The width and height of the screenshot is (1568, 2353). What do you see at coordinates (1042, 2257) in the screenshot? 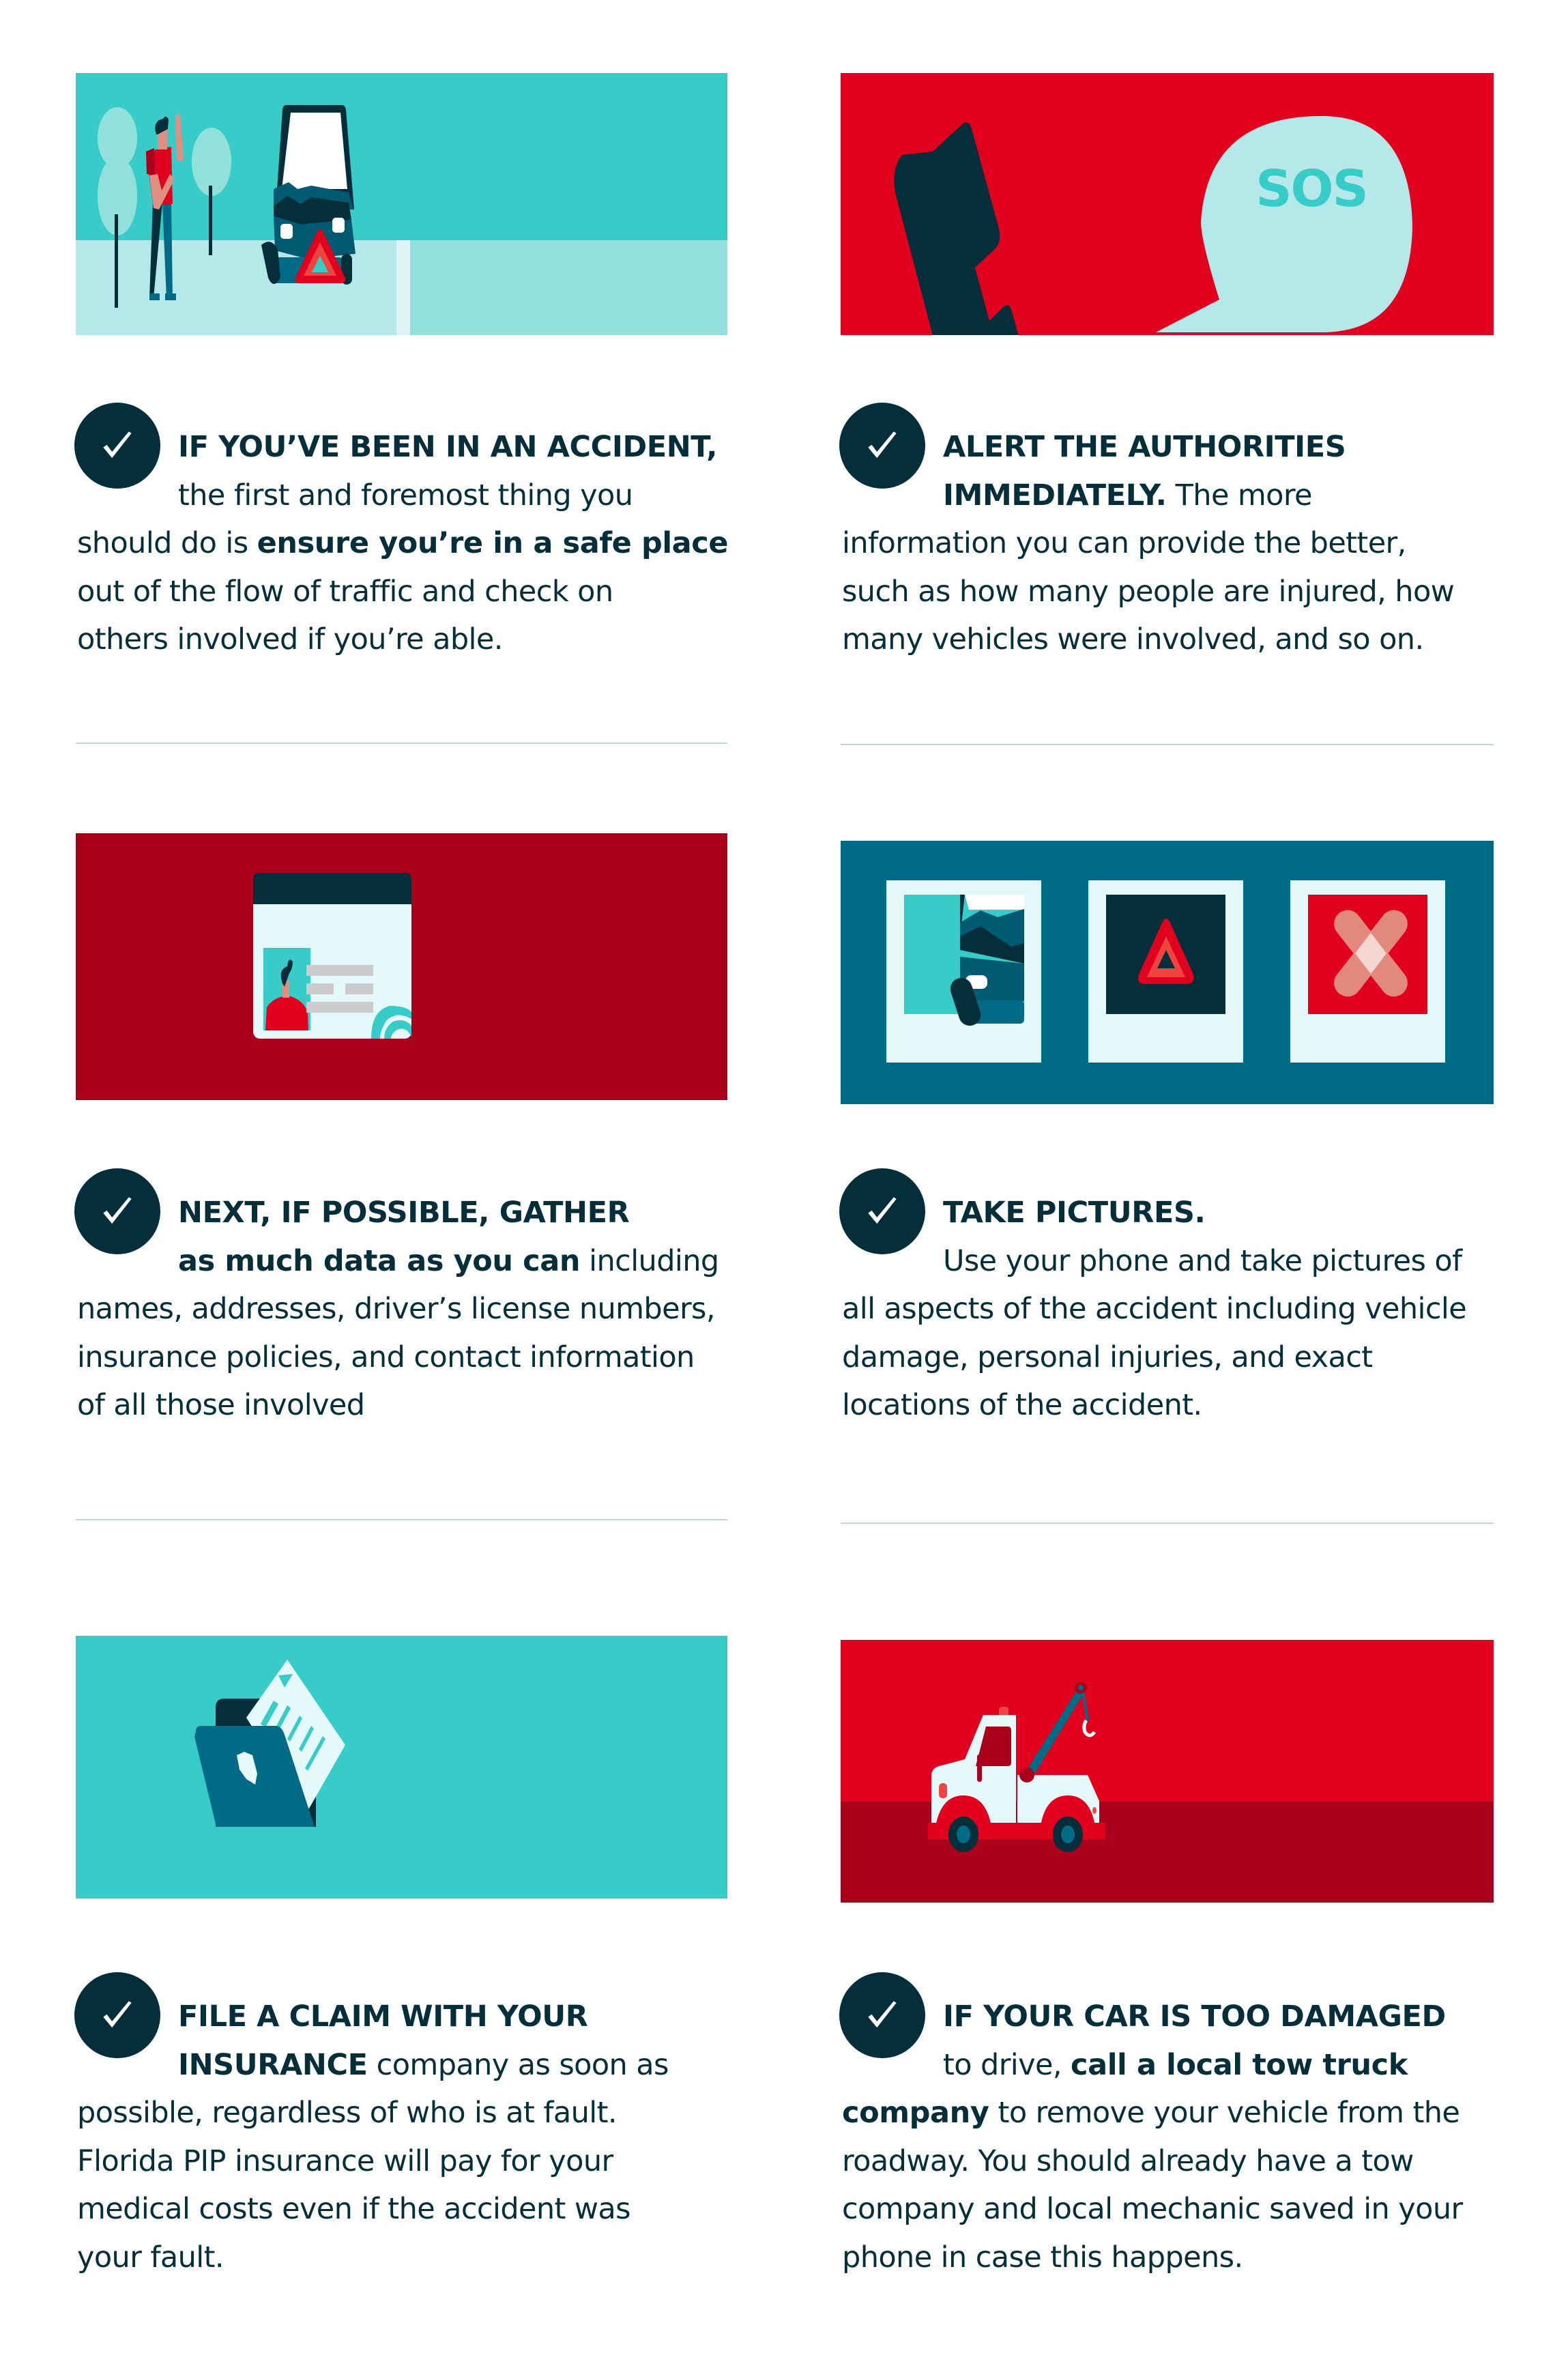
I see `body-text: phone in case this happens.` at bounding box center [1042, 2257].